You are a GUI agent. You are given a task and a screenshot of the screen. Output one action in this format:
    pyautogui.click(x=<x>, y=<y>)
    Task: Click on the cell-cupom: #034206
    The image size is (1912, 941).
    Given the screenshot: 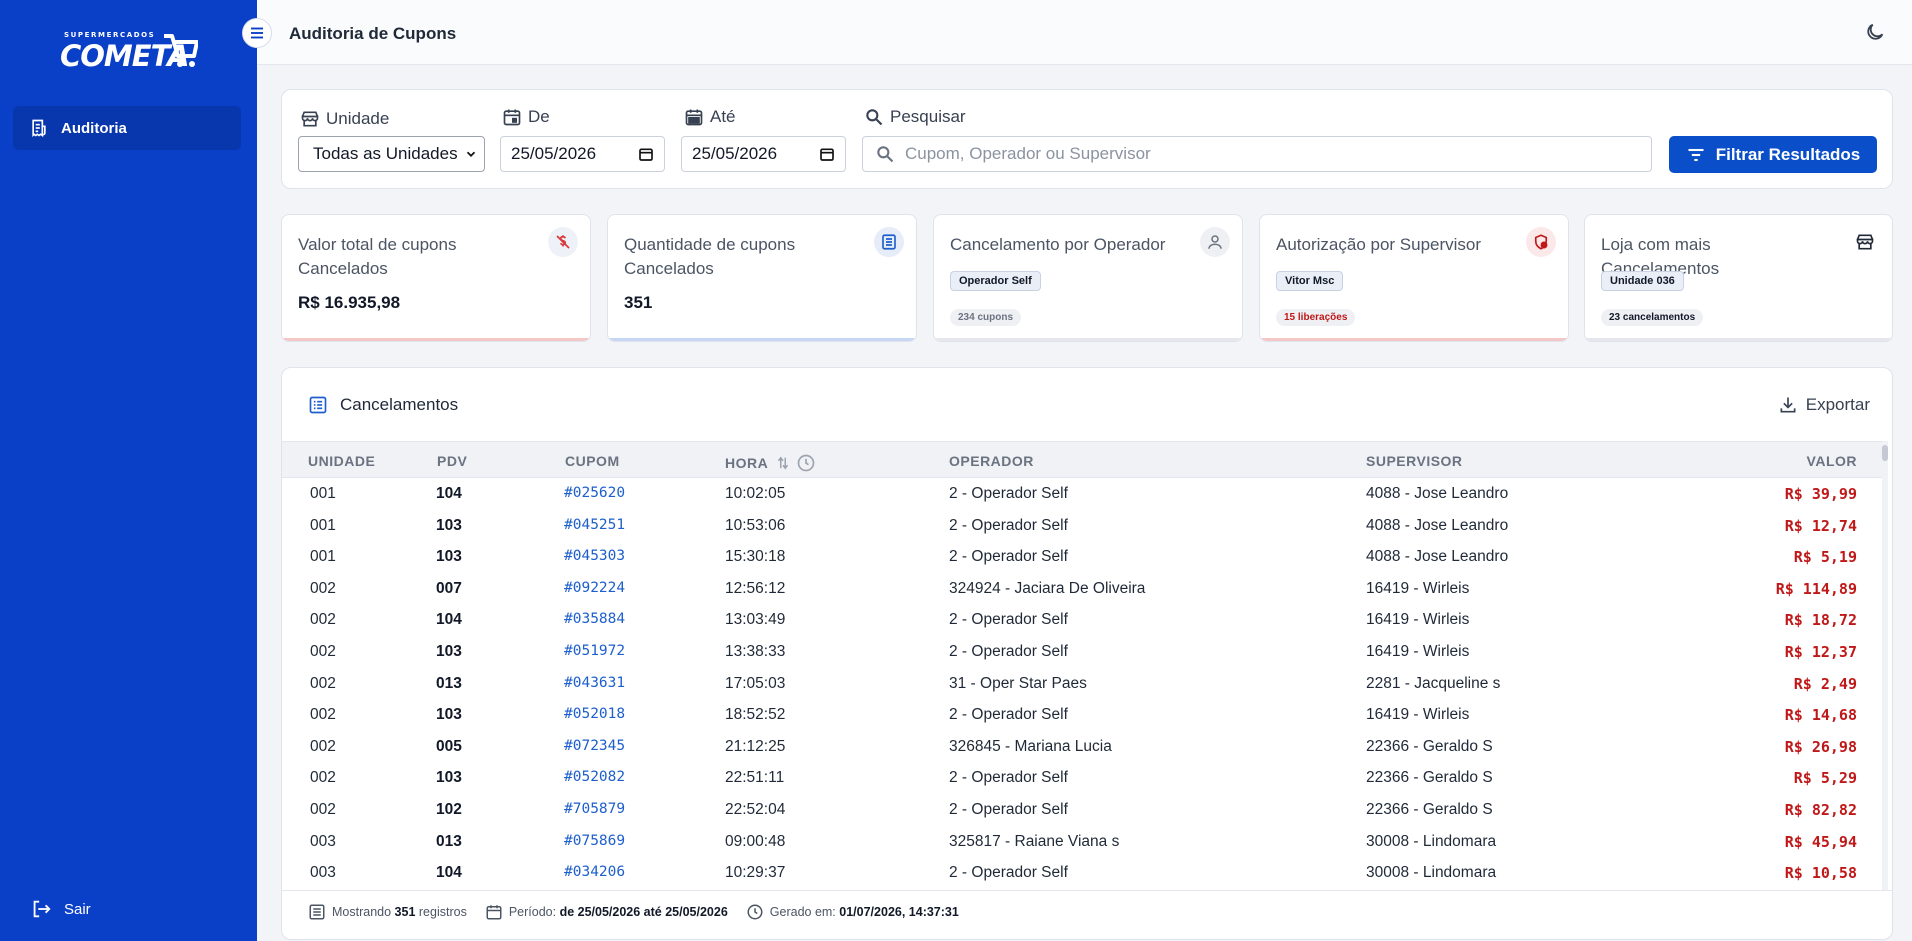 What is the action you would take?
    pyautogui.click(x=594, y=872)
    